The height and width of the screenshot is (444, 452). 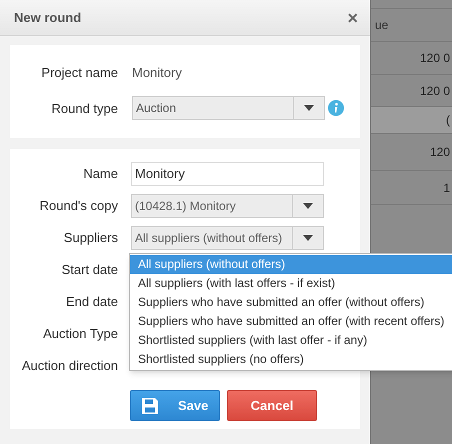 I want to click on save-button: Save, so click(x=175, y=405).